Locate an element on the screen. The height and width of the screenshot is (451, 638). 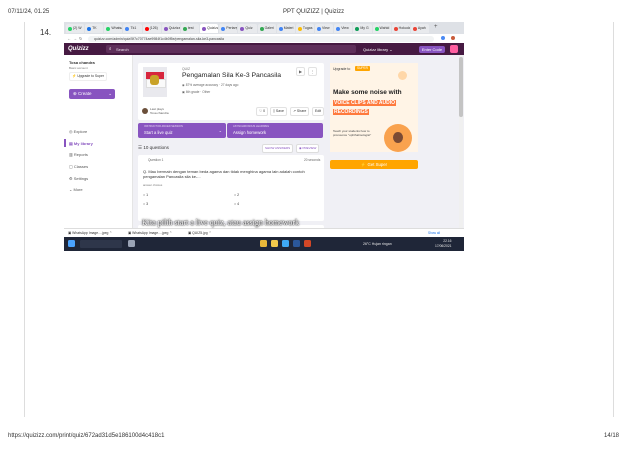
get-super-button: ⚡ Get Super is located at coordinates (374, 164).